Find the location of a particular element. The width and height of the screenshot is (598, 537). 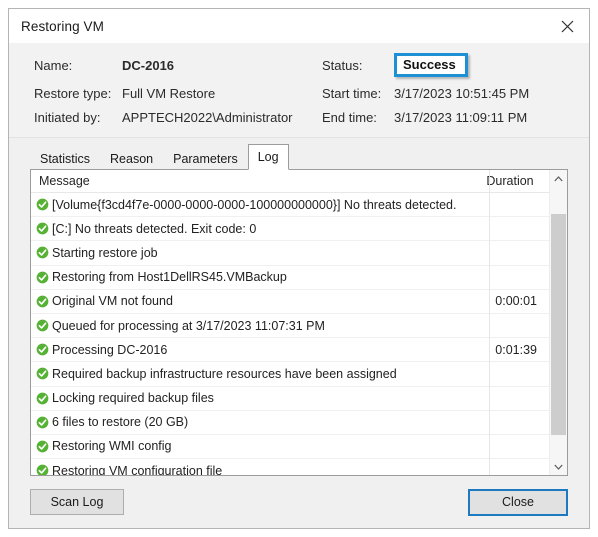

log-row: 6 files to restore (20 GB) is located at coordinates (290, 423).